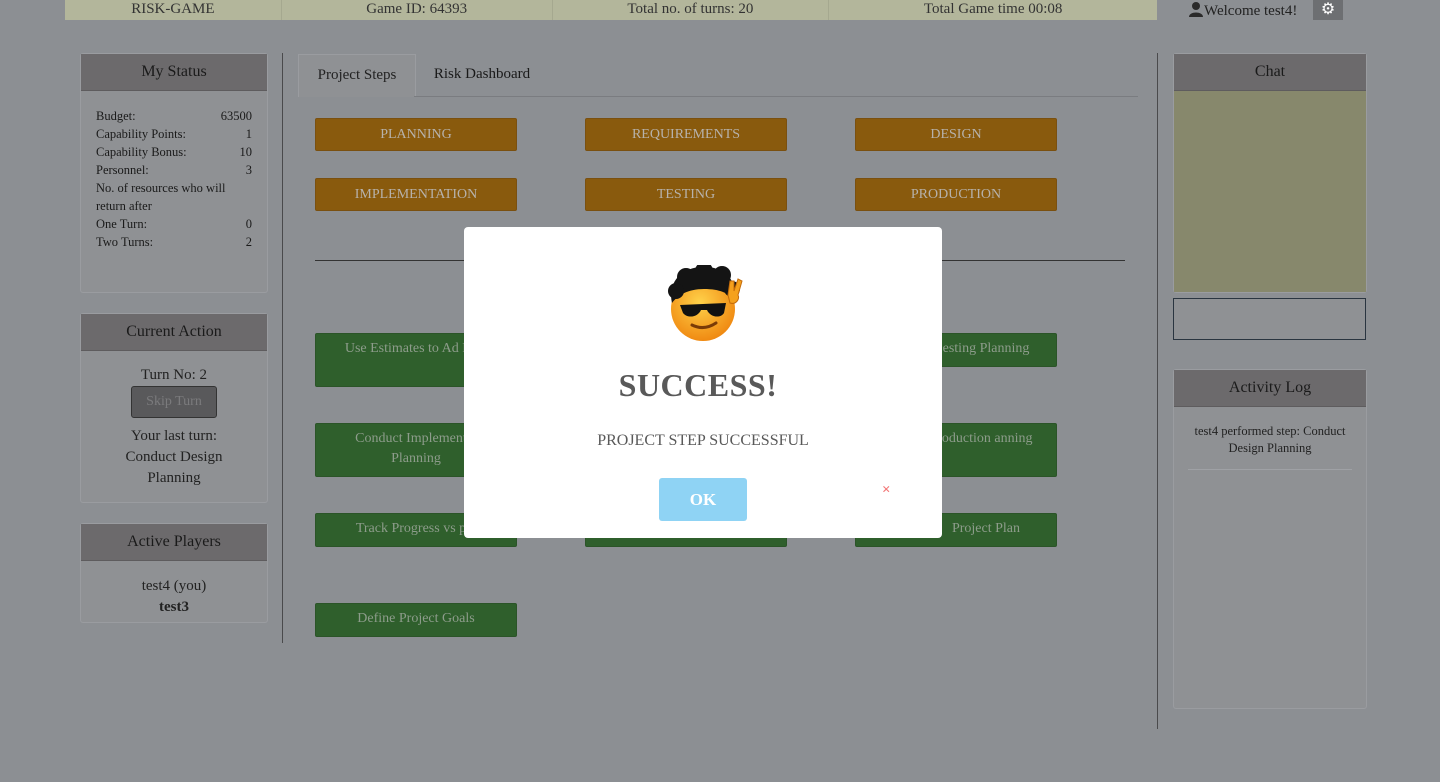  Describe the element at coordinates (691, 10) in the screenshot. I see `total-turns: Total no. of turns: 20` at that location.